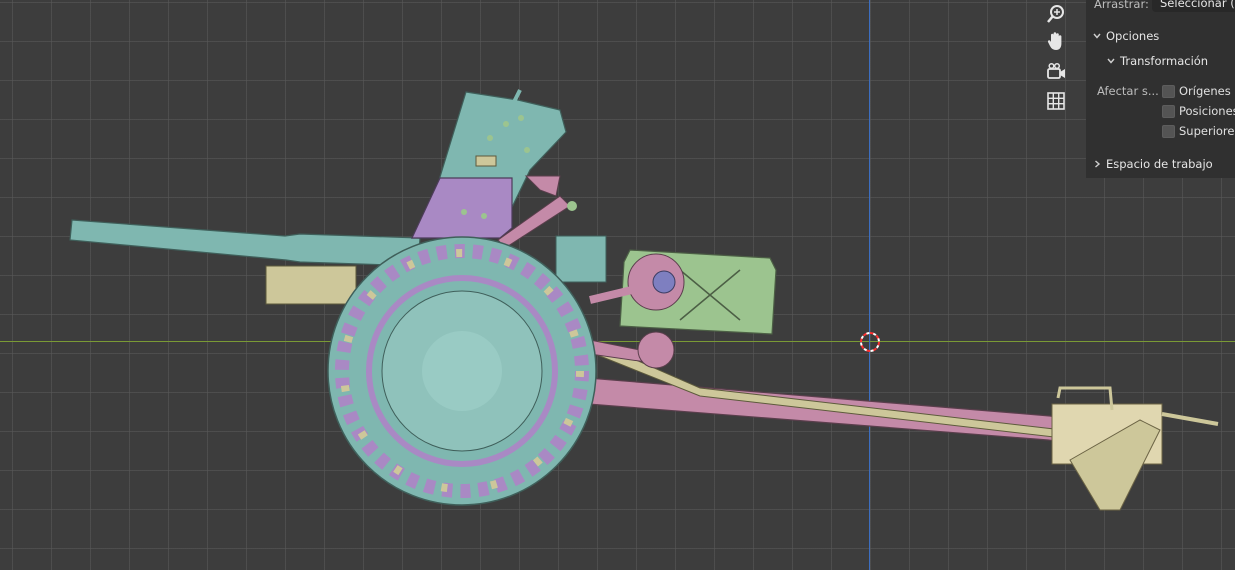  I want to click on workspace-header: Espacio de trabajo, so click(1152, 164).